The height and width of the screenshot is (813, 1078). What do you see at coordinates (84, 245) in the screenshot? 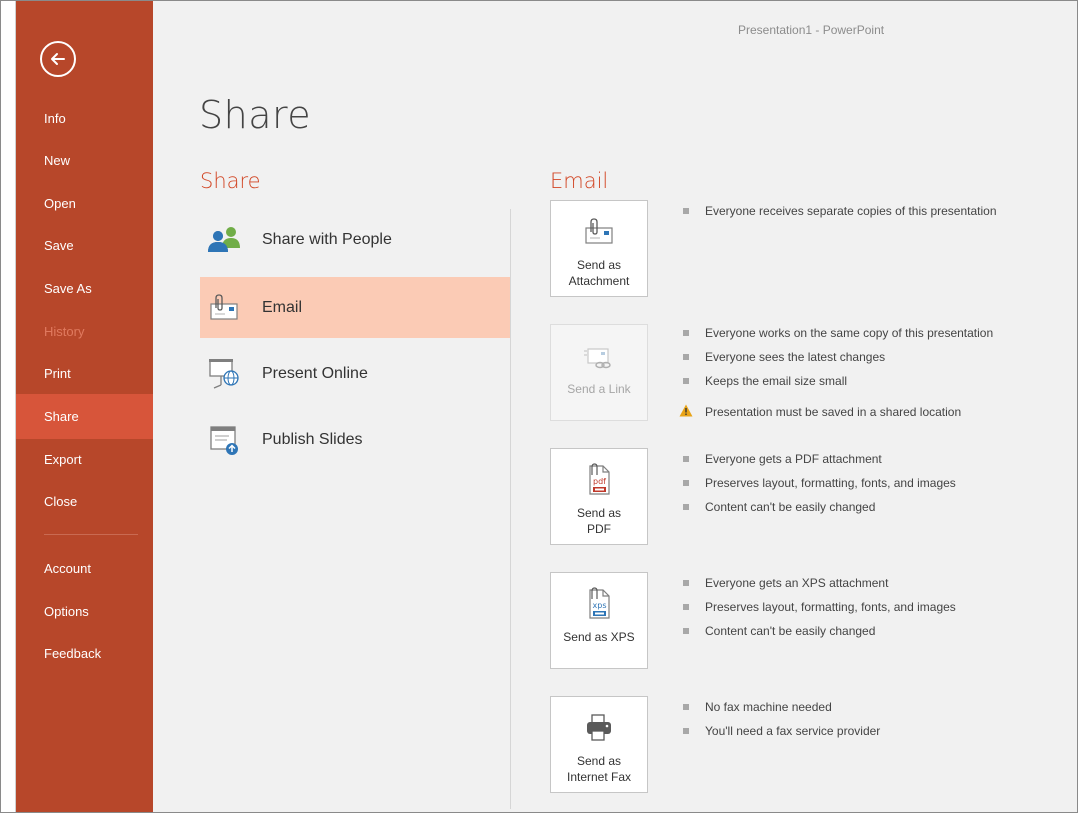
I see `nav-item-save: Save` at bounding box center [84, 245].